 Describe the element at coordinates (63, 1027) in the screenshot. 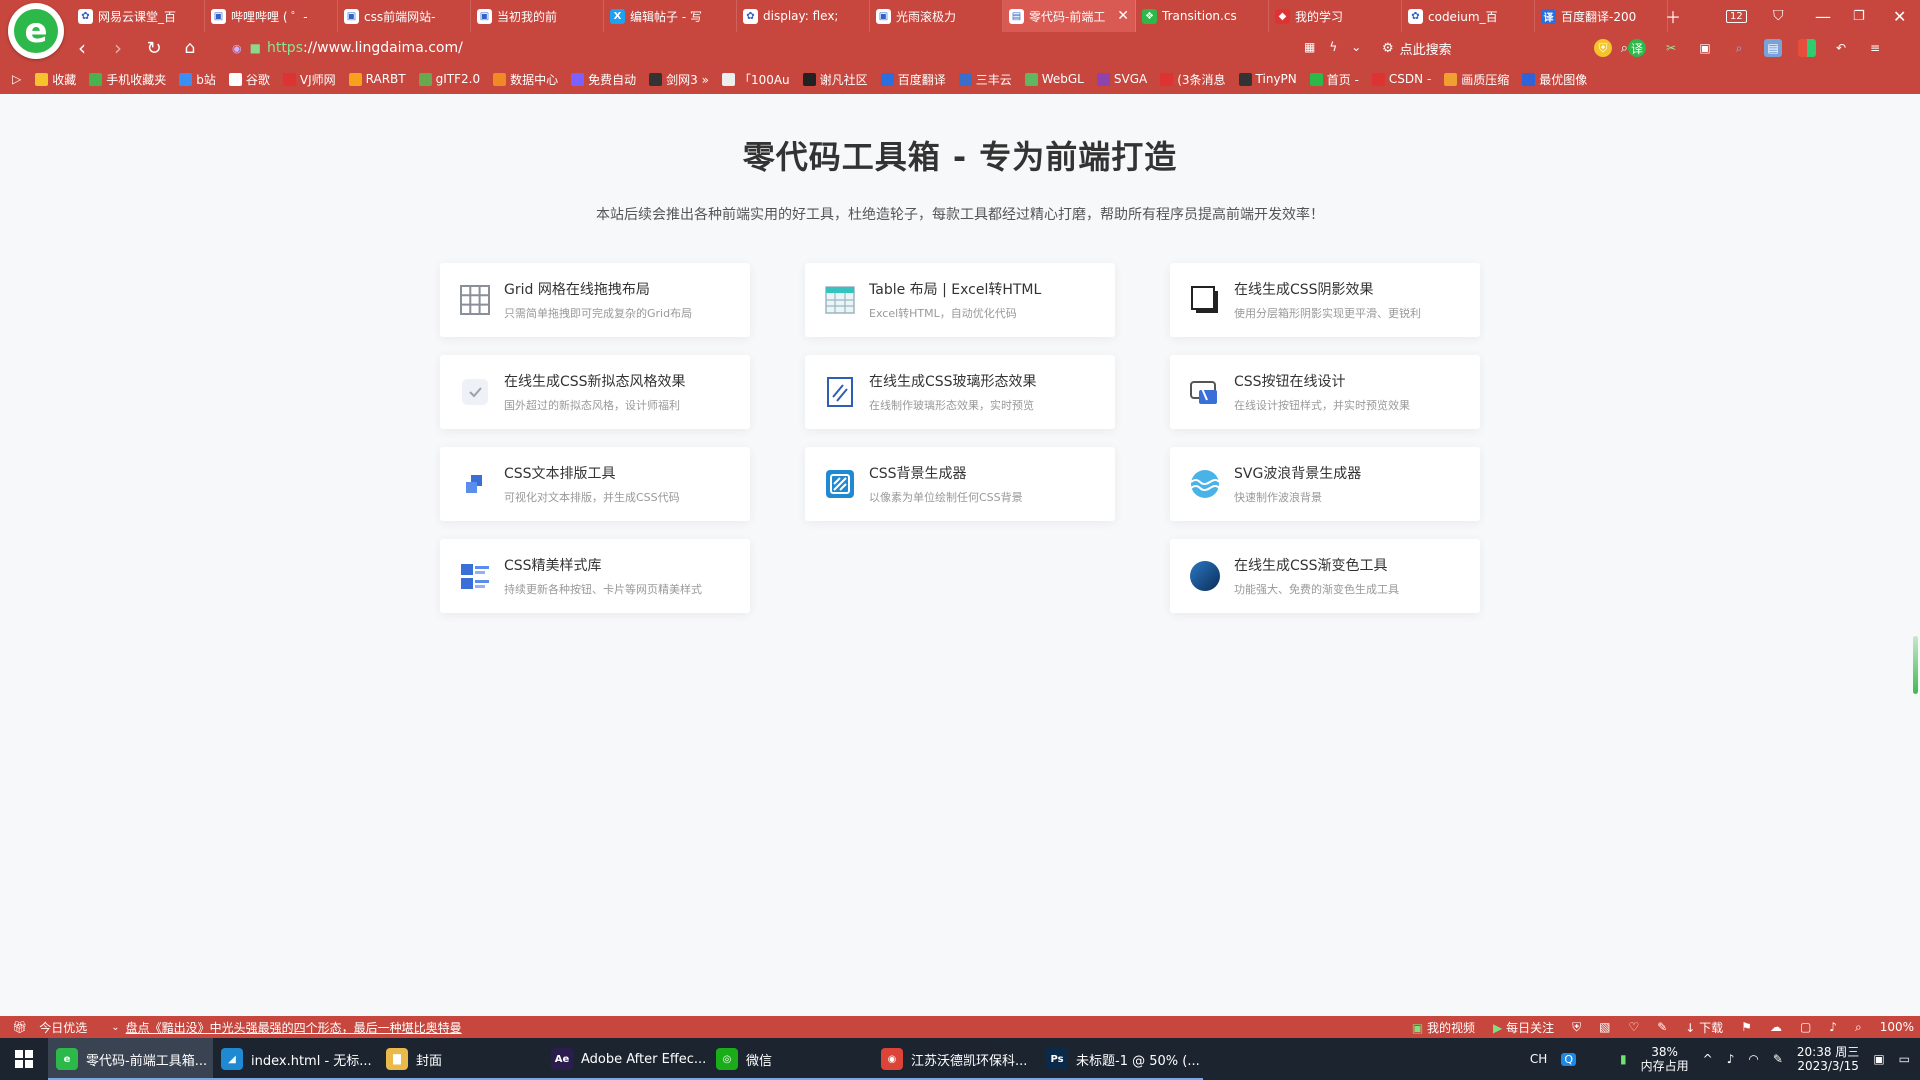

I see `today-picks-label: 今日优选` at that location.